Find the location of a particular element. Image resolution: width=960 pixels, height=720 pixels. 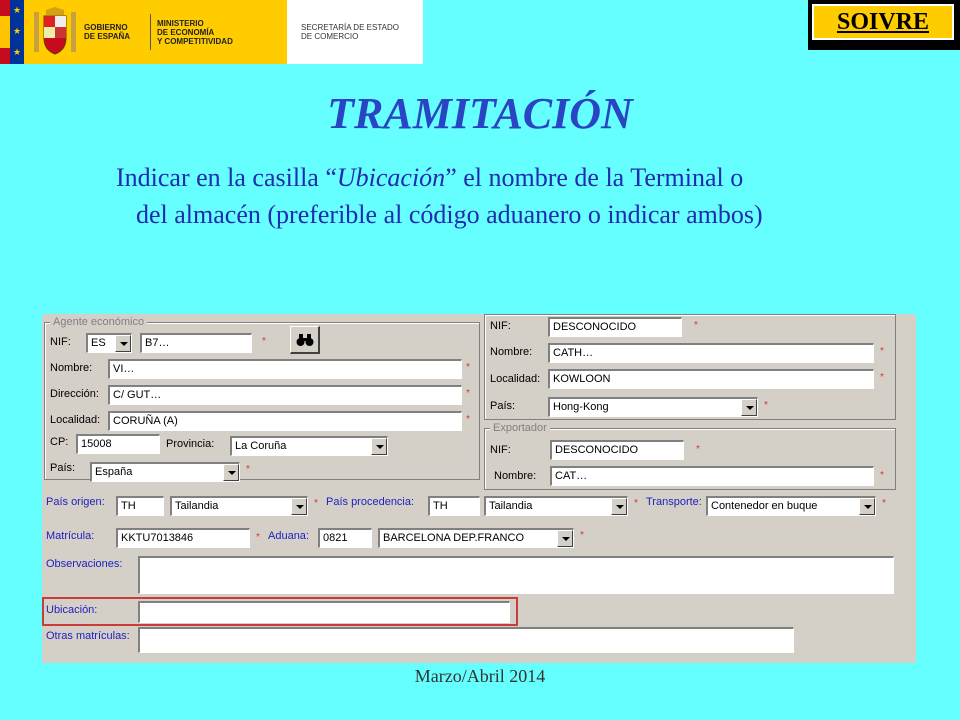

exp-nif-label: NIF: is located at coordinates (500, 450).